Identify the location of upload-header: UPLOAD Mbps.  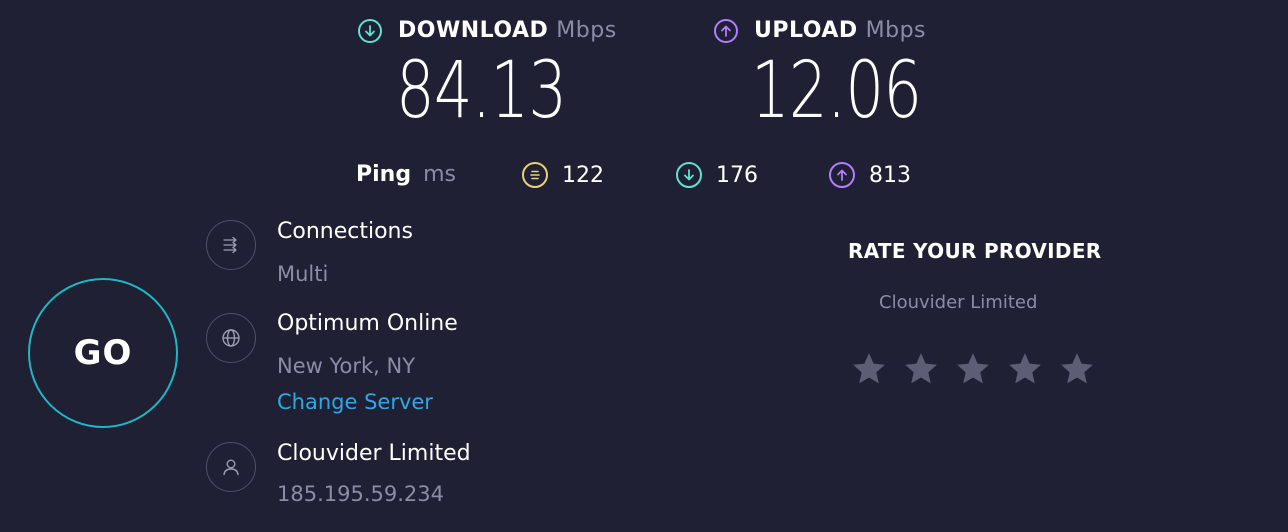
(820, 30).